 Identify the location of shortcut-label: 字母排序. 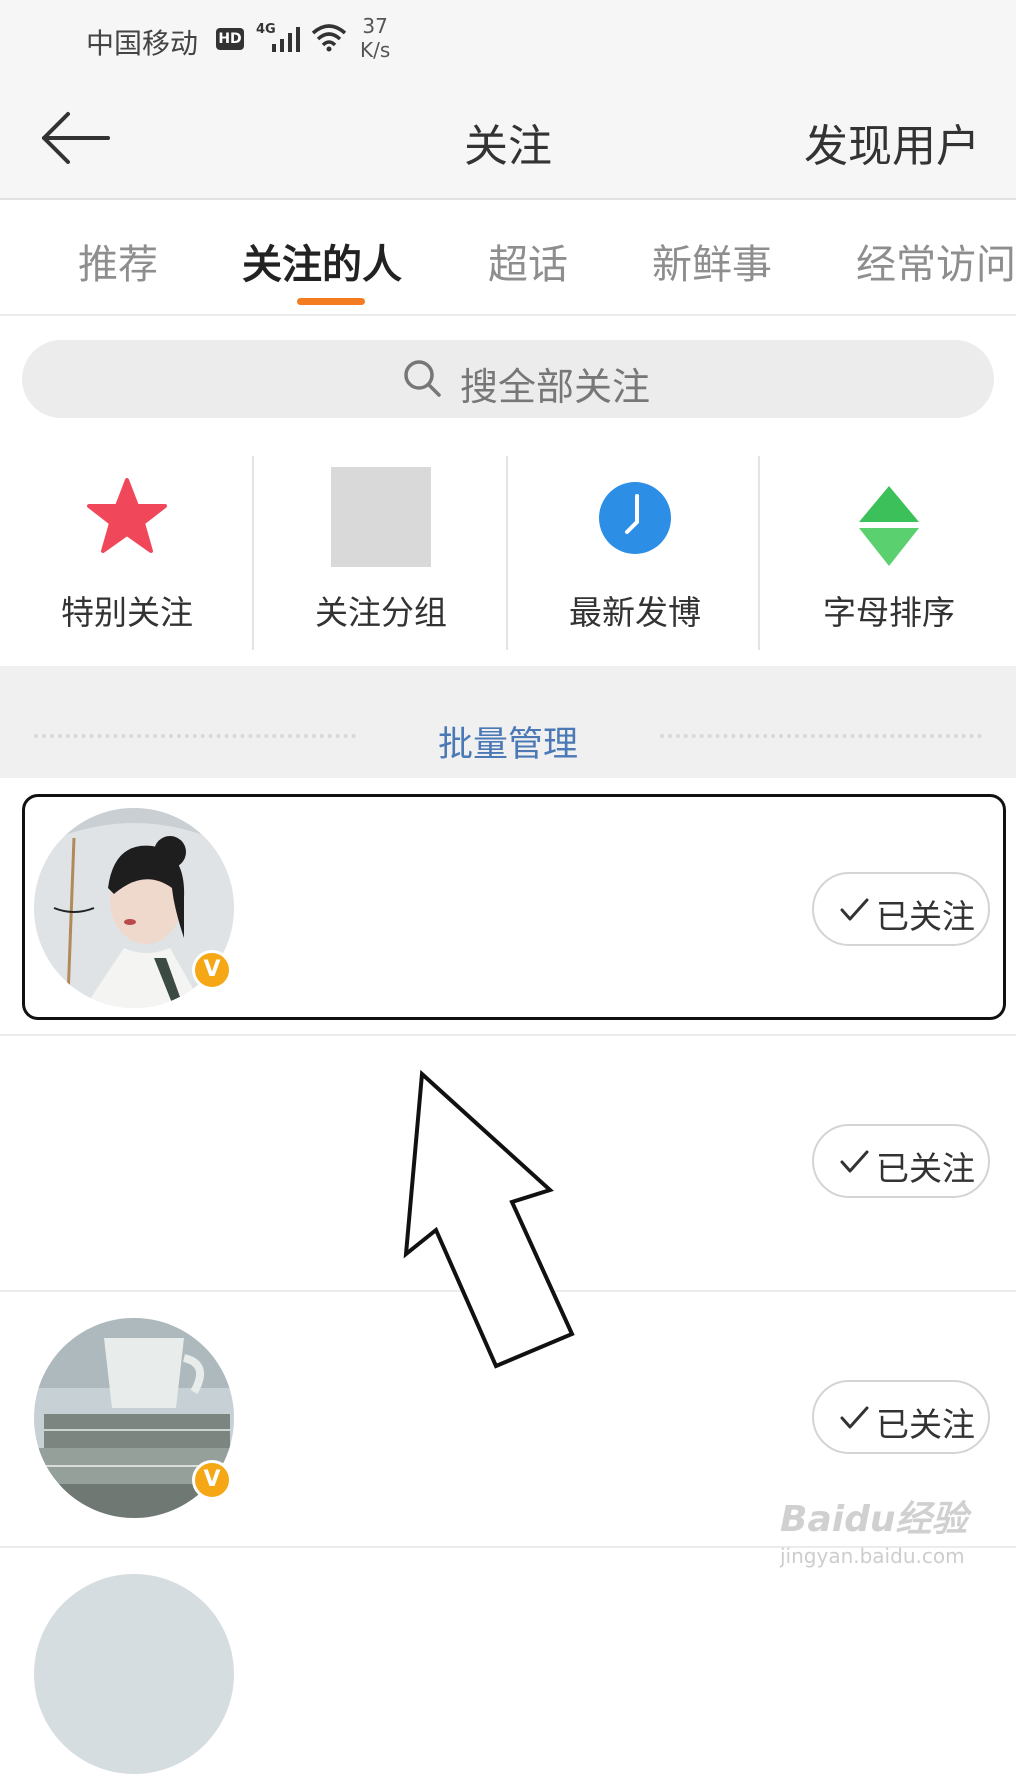
(889, 612).